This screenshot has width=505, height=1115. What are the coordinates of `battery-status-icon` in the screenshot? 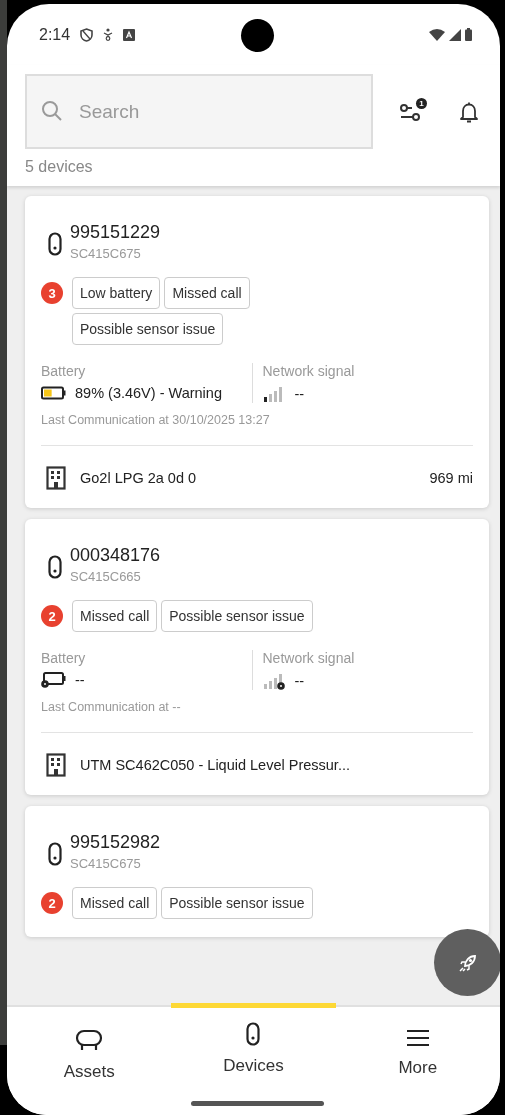 It's located at (468, 34).